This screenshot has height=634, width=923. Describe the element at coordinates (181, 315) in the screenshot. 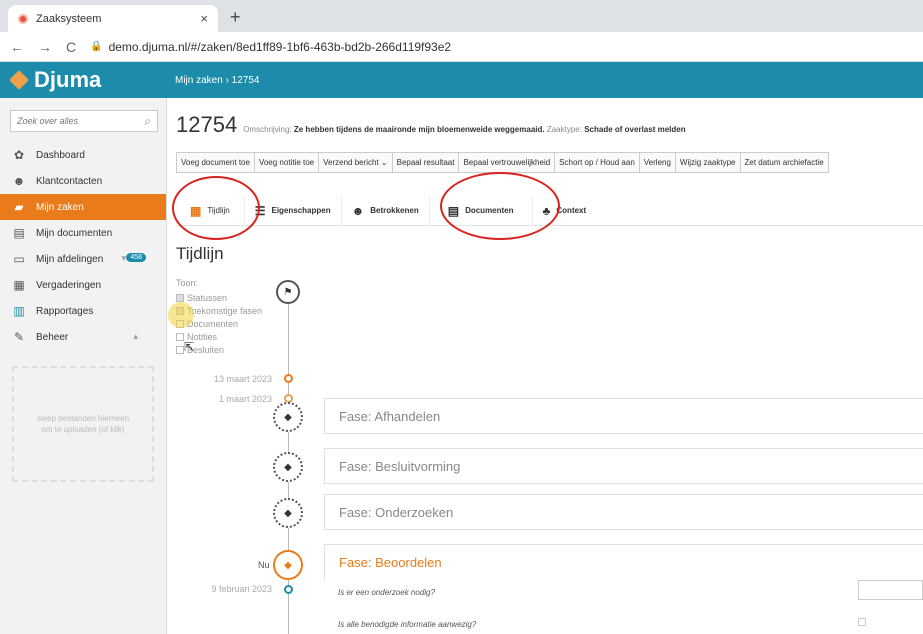

I see `cursor-highlight` at that location.